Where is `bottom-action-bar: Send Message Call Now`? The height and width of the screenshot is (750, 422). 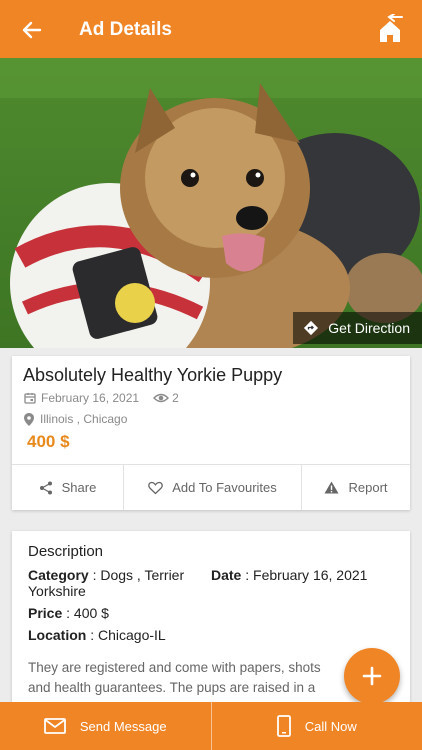
bottom-action-bar: Send Message Call Now is located at coordinates (211, 726).